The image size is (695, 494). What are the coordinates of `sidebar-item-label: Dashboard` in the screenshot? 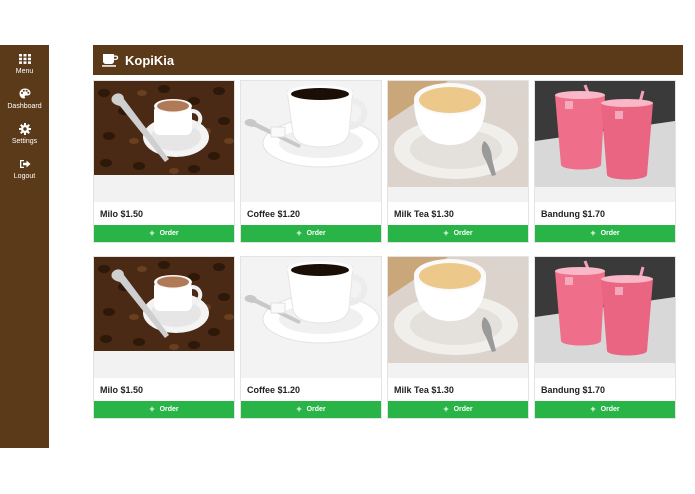 It's located at (24, 106).